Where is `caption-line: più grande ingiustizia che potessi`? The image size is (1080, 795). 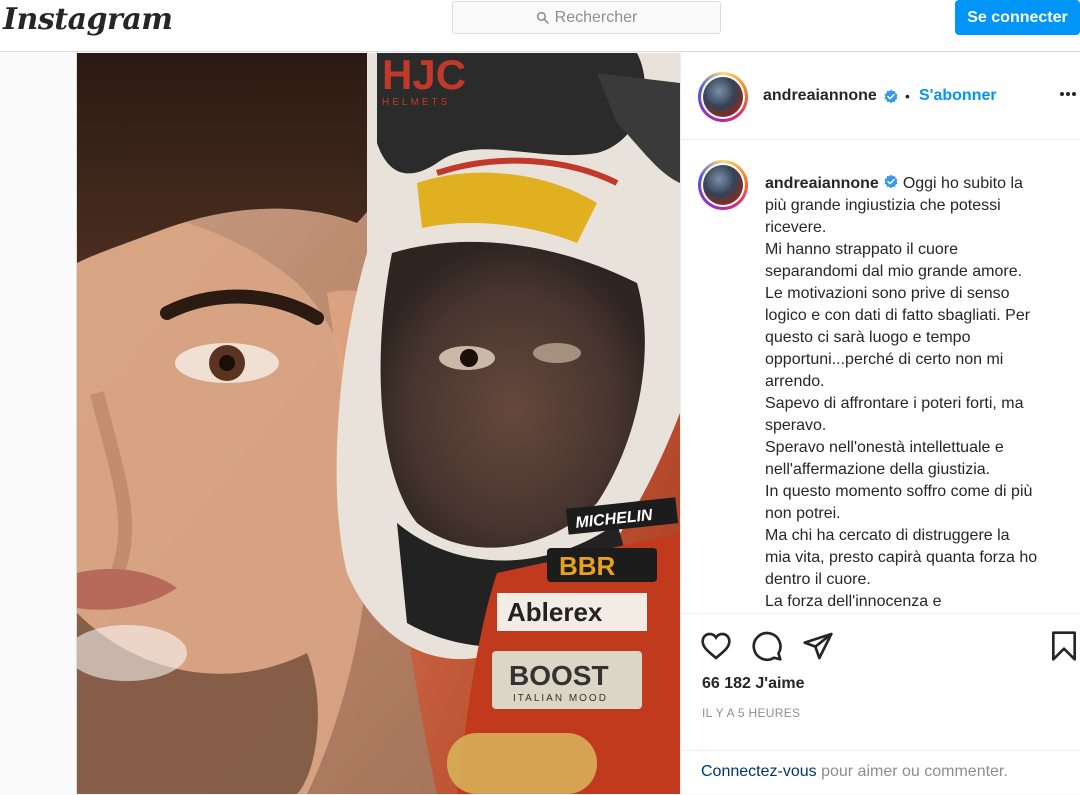 caption-line: più grande ingiustizia che potessi is located at coordinates (883, 205).